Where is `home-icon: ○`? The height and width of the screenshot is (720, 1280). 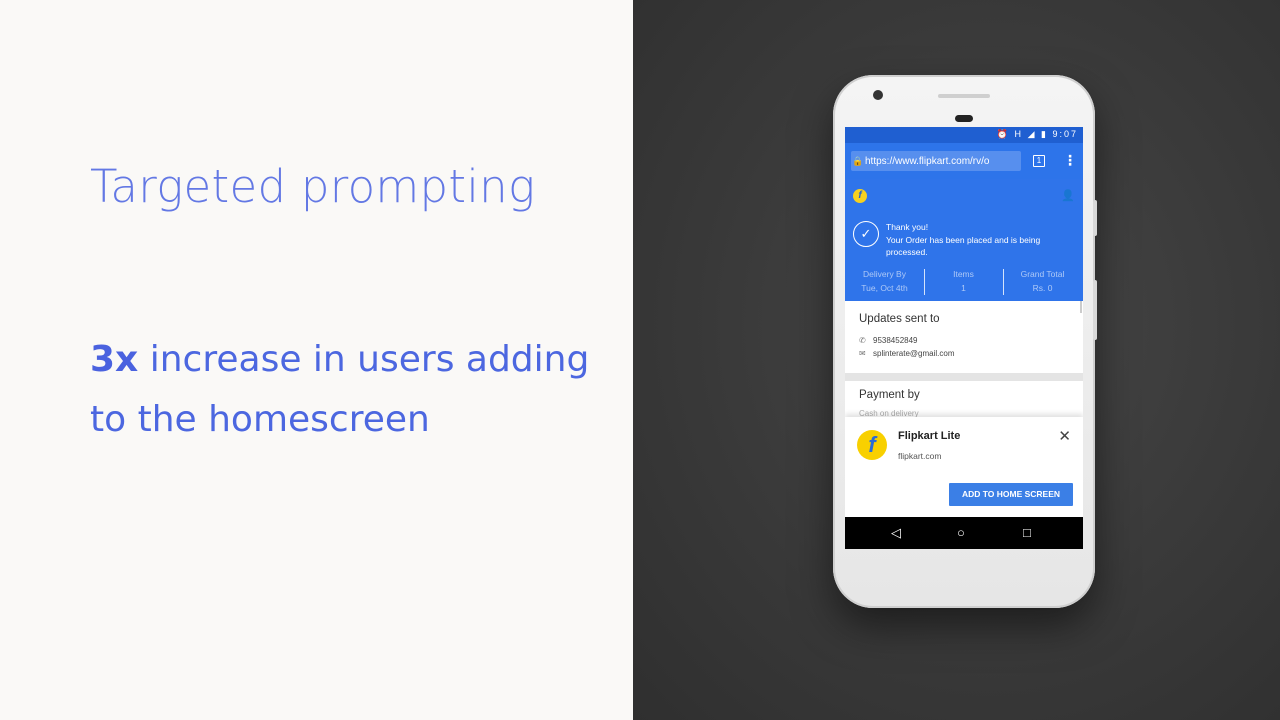
home-icon: ○ is located at coordinates (961, 533).